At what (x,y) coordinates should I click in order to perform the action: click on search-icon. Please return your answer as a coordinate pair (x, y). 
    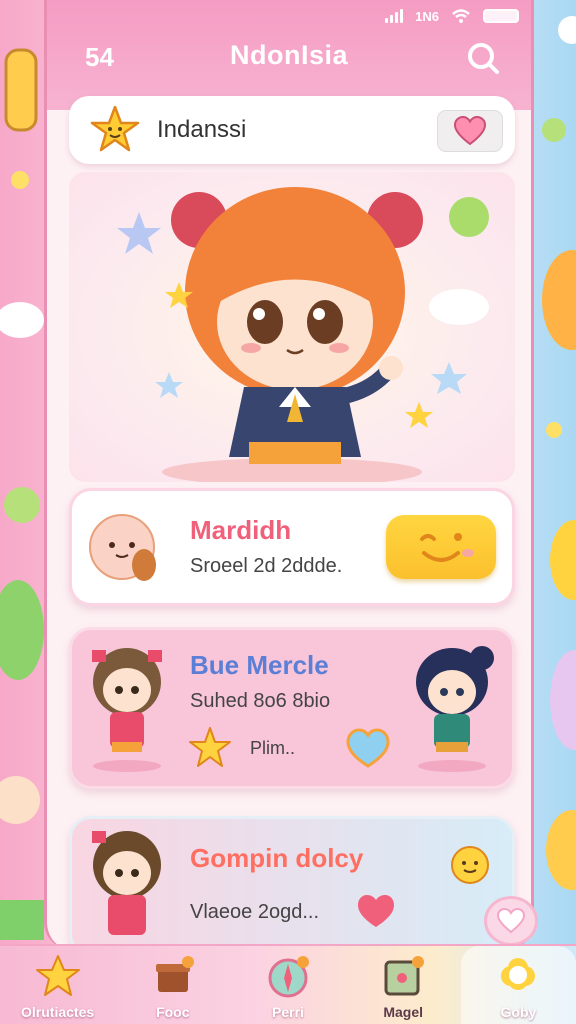
    Looking at the image, I should click on (483, 58).